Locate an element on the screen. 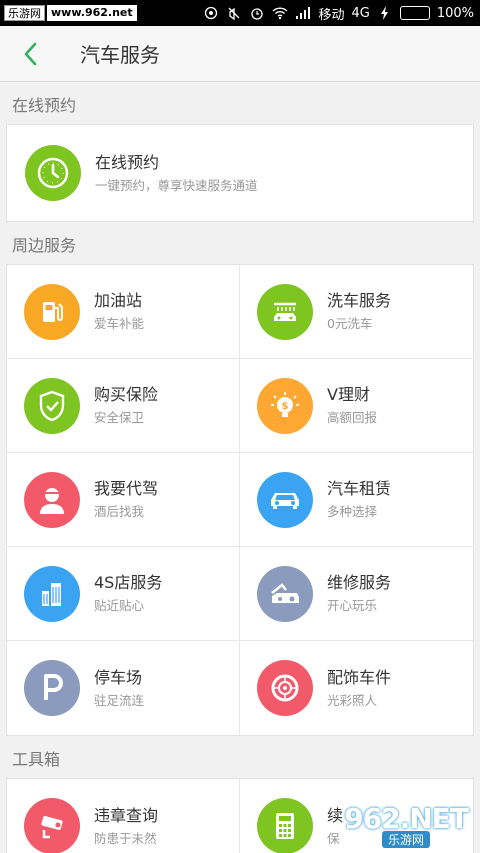 The image size is (480, 853). building-icon is located at coordinates (52, 593).